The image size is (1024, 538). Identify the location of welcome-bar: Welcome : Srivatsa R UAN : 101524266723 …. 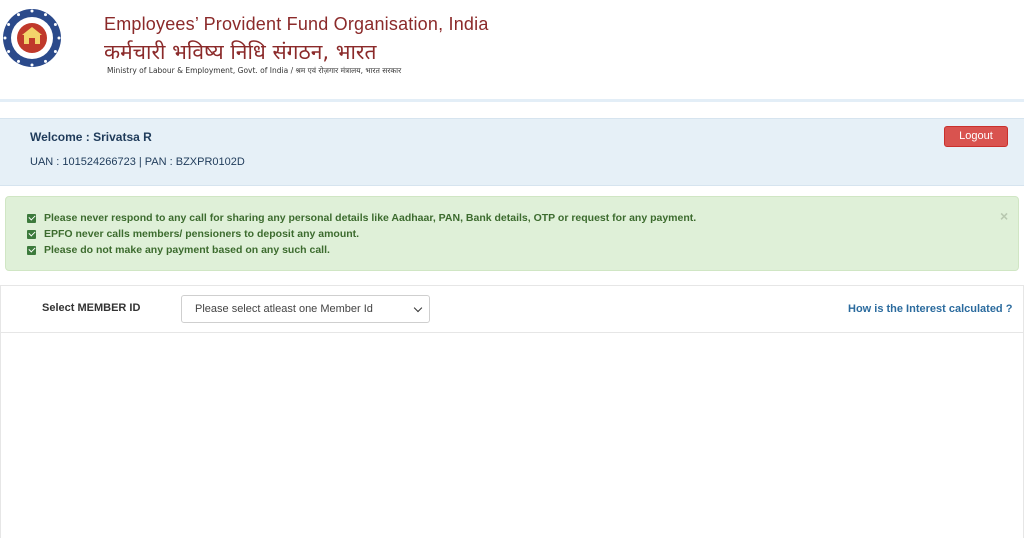
(512, 152).